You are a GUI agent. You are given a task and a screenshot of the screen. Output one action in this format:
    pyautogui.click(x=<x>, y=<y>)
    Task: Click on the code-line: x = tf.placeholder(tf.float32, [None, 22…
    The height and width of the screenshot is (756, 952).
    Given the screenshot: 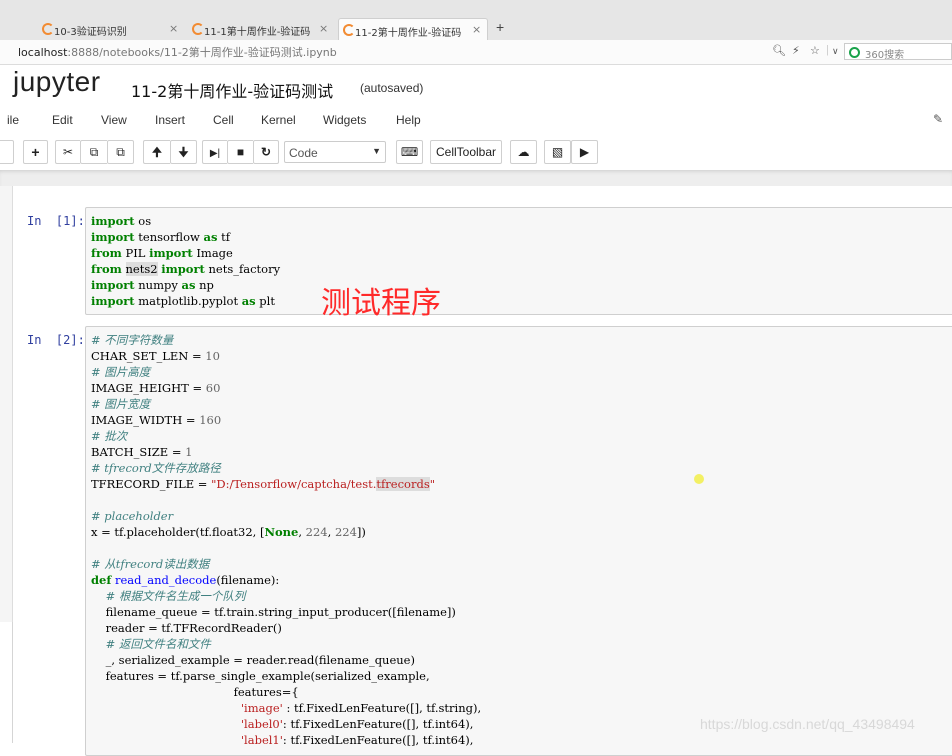 What is the action you would take?
    pyautogui.click(x=228, y=532)
    